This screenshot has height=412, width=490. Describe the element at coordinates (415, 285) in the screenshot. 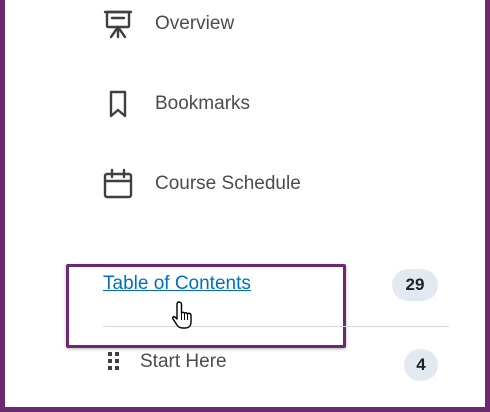

I see `toc-count-badge: 29` at that location.